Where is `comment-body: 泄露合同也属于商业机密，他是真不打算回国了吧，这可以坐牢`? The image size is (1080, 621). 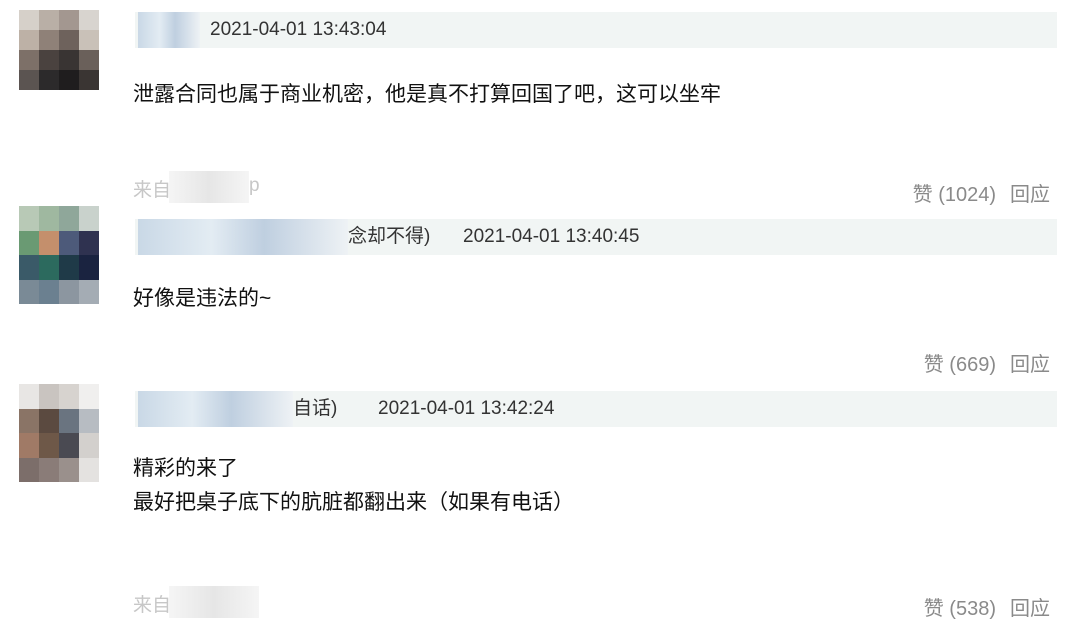 comment-body: 泄露合同也属于商业机密，他是真不打算回国了吧，这可以坐牢 is located at coordinates (427, 95).